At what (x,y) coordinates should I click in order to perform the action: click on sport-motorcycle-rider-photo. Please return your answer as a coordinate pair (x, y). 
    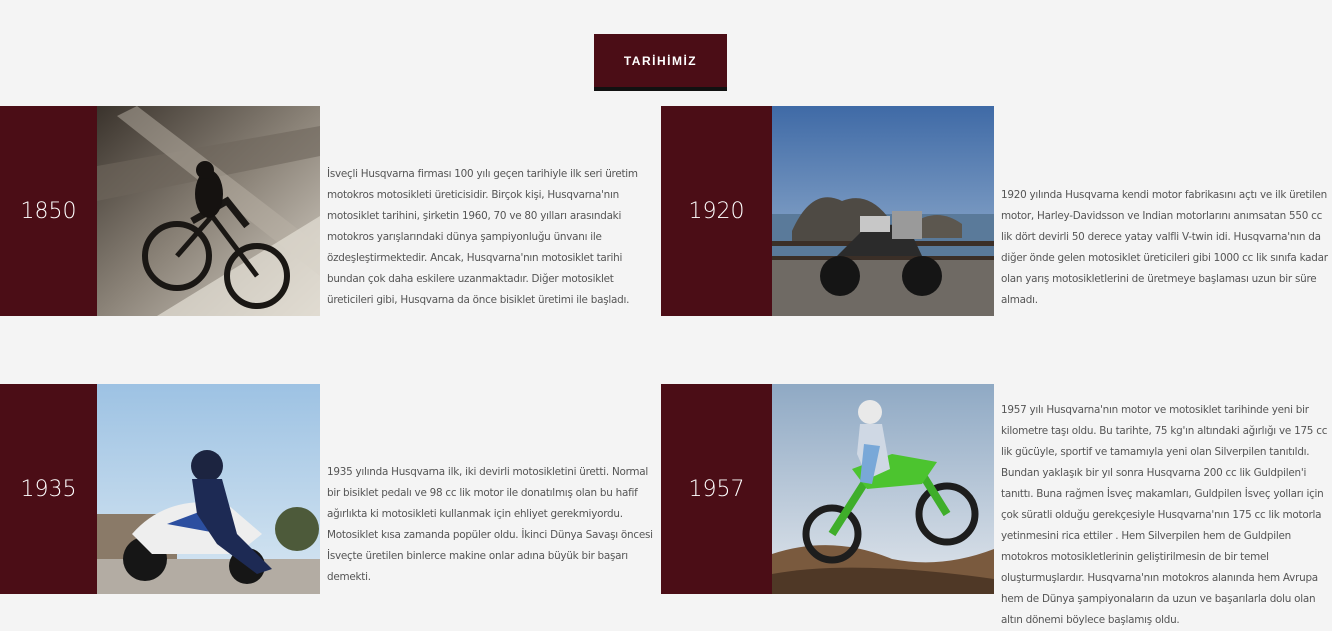
    Looking at the image, I should click on (208, 489).